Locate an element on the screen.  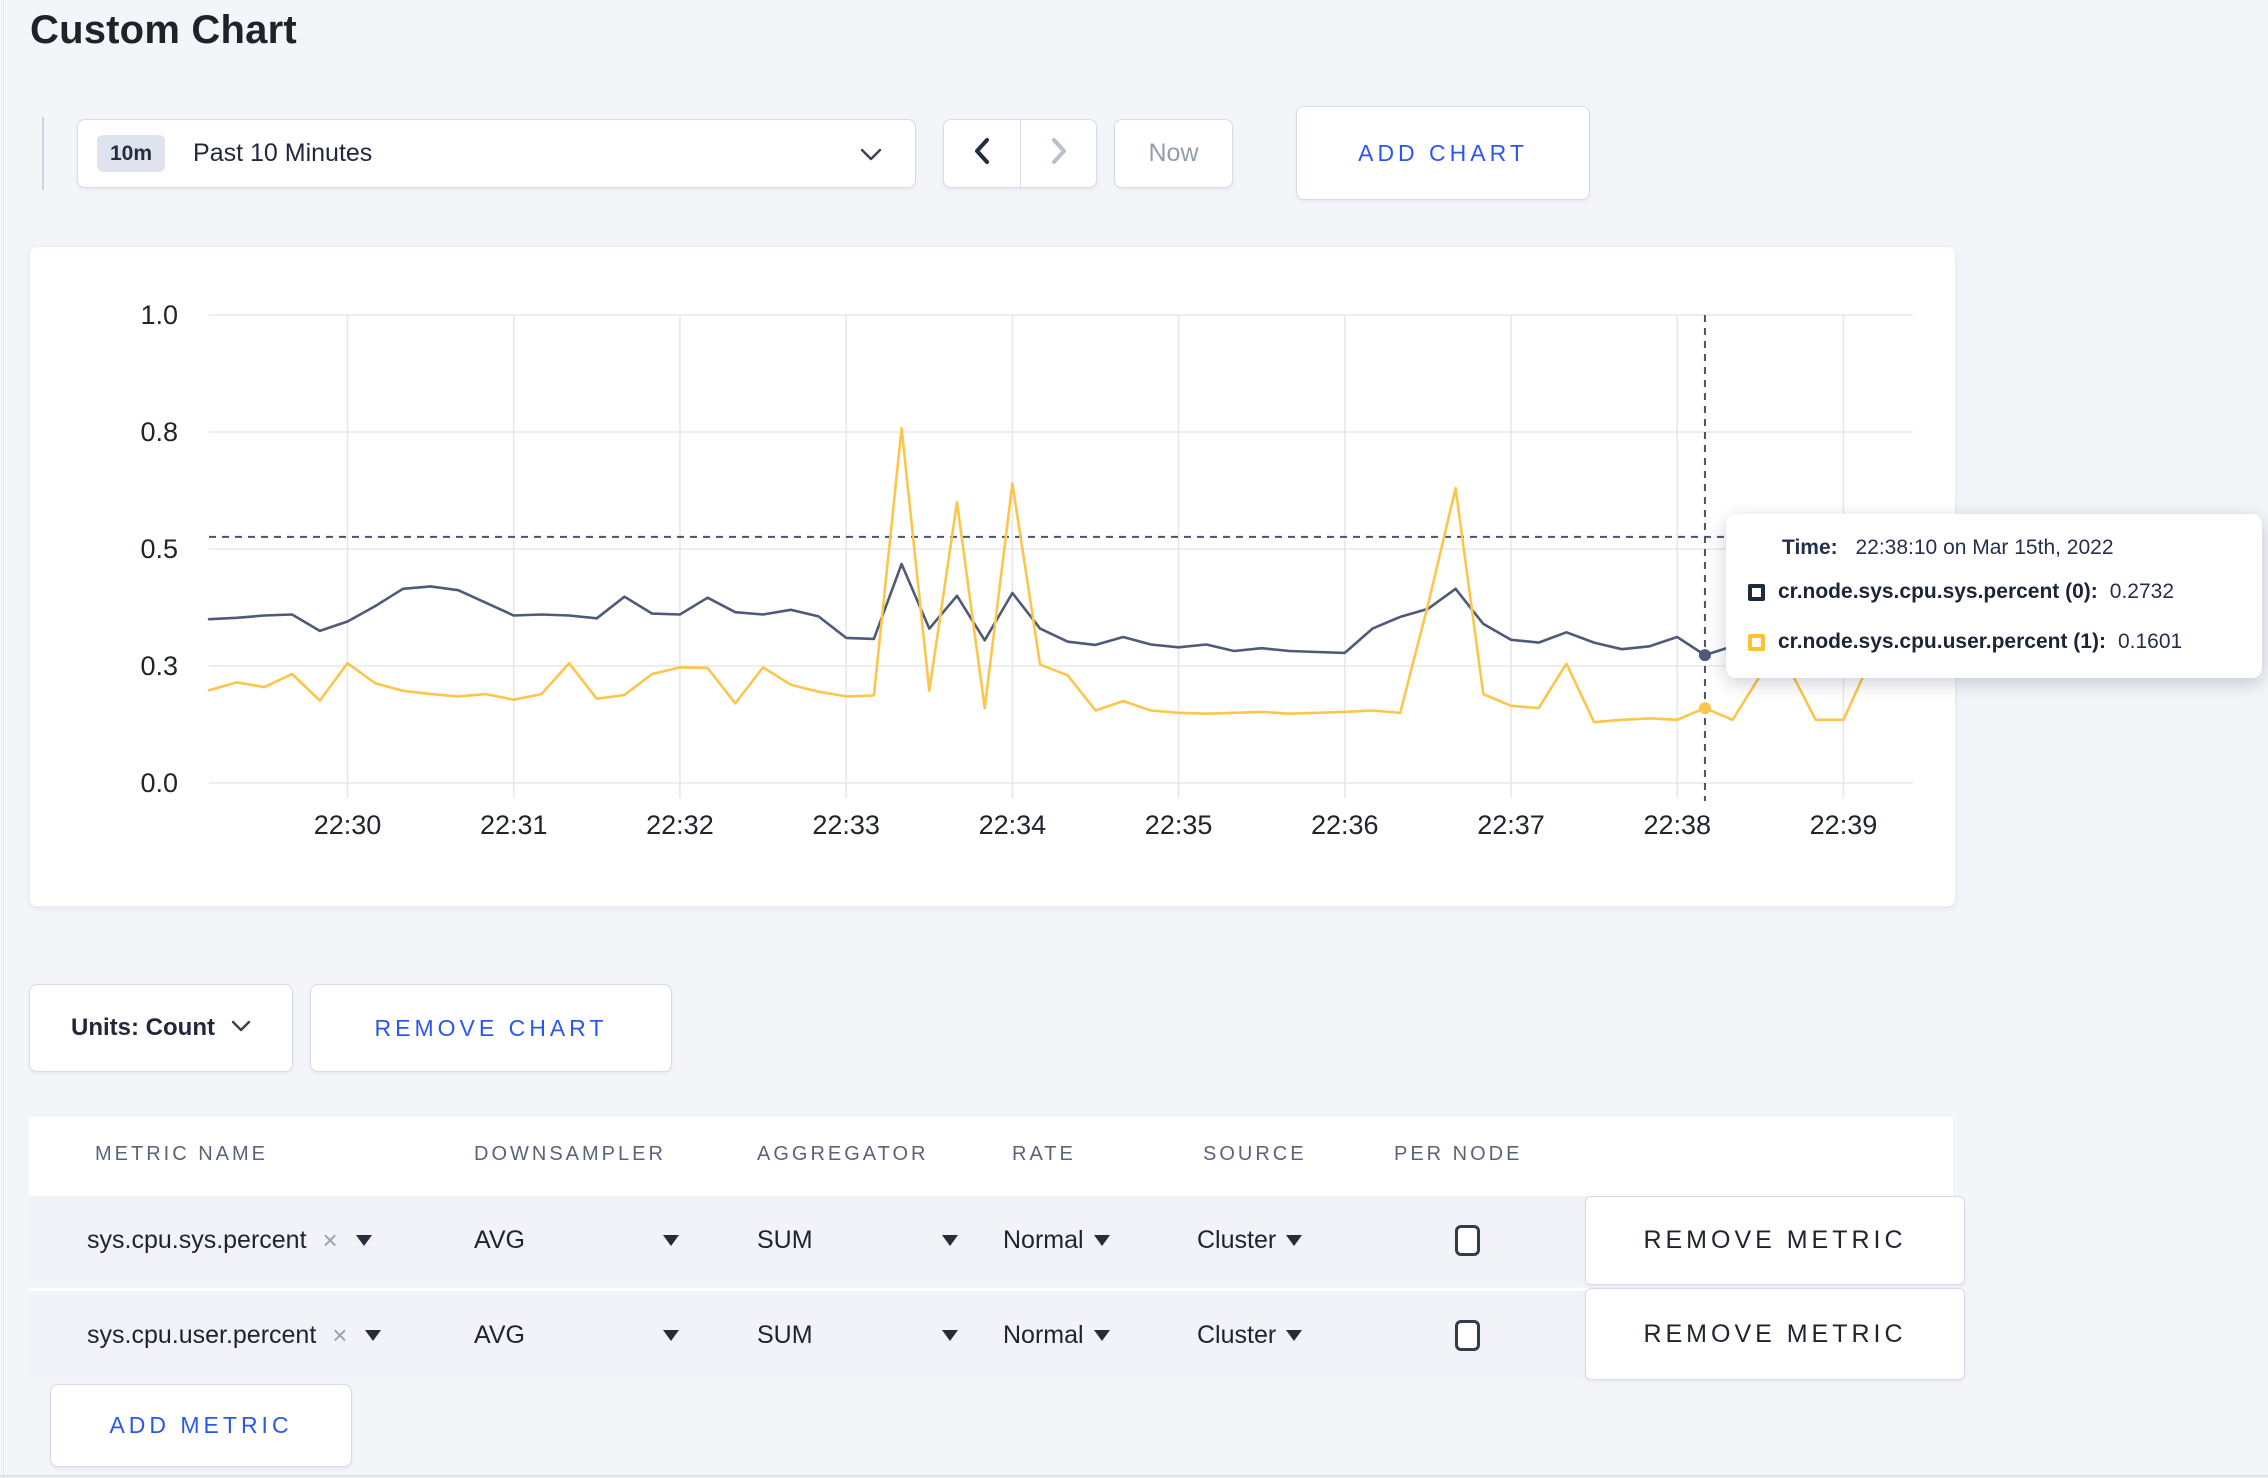
time-range-badge: 10m is located at coordinates (131, 153).